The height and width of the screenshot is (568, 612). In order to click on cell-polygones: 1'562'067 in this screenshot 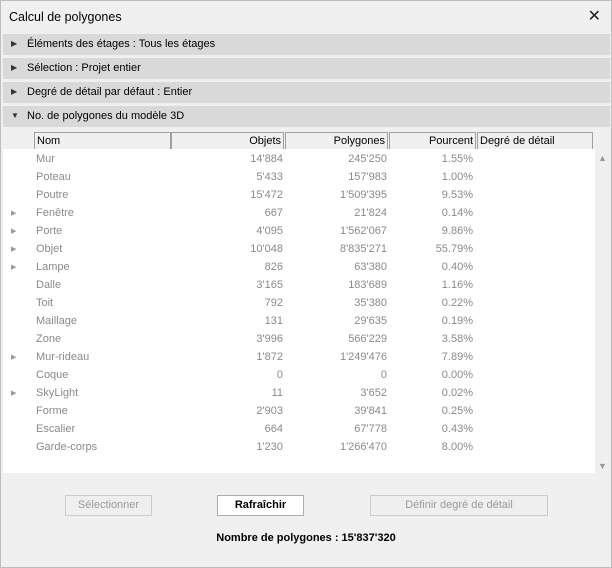, I will do `click(363, 231)`.